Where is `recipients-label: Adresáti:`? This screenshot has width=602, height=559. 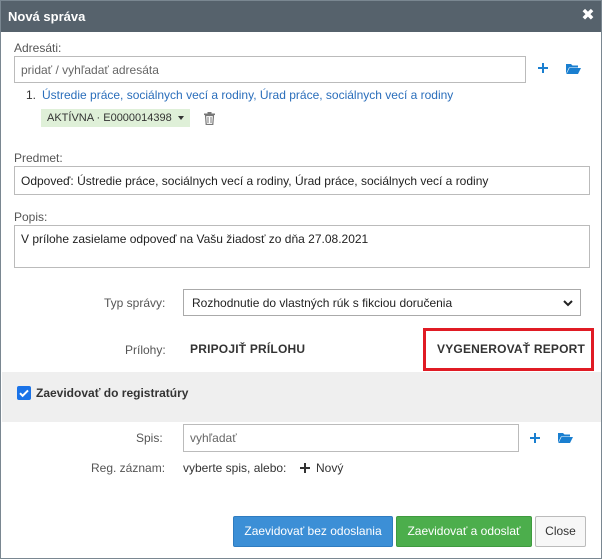
recipients-label: Adresáti: is located at coordinates (38, 48).